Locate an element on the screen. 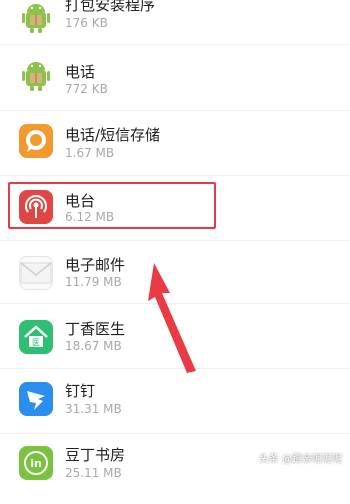  app-size: 176 KB is located at coordinates (86, 23).